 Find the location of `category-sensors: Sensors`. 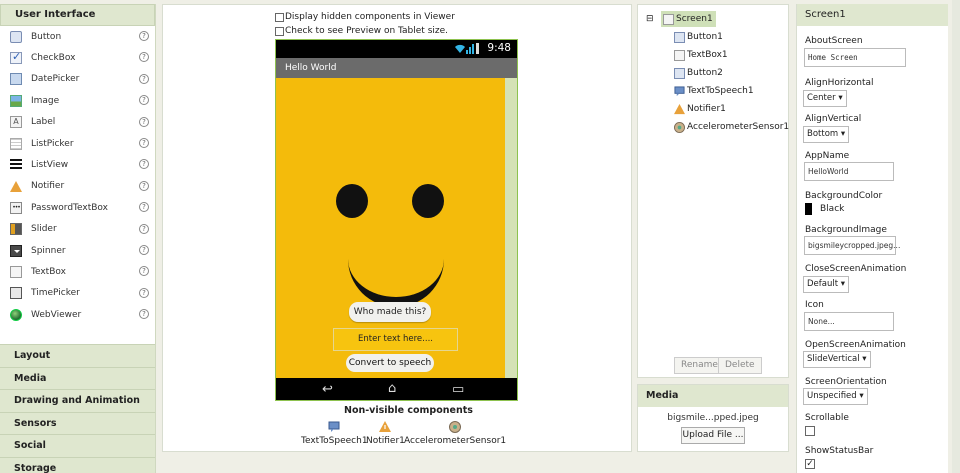

category-sensors: Sensors is located at coordinates (77, 422).